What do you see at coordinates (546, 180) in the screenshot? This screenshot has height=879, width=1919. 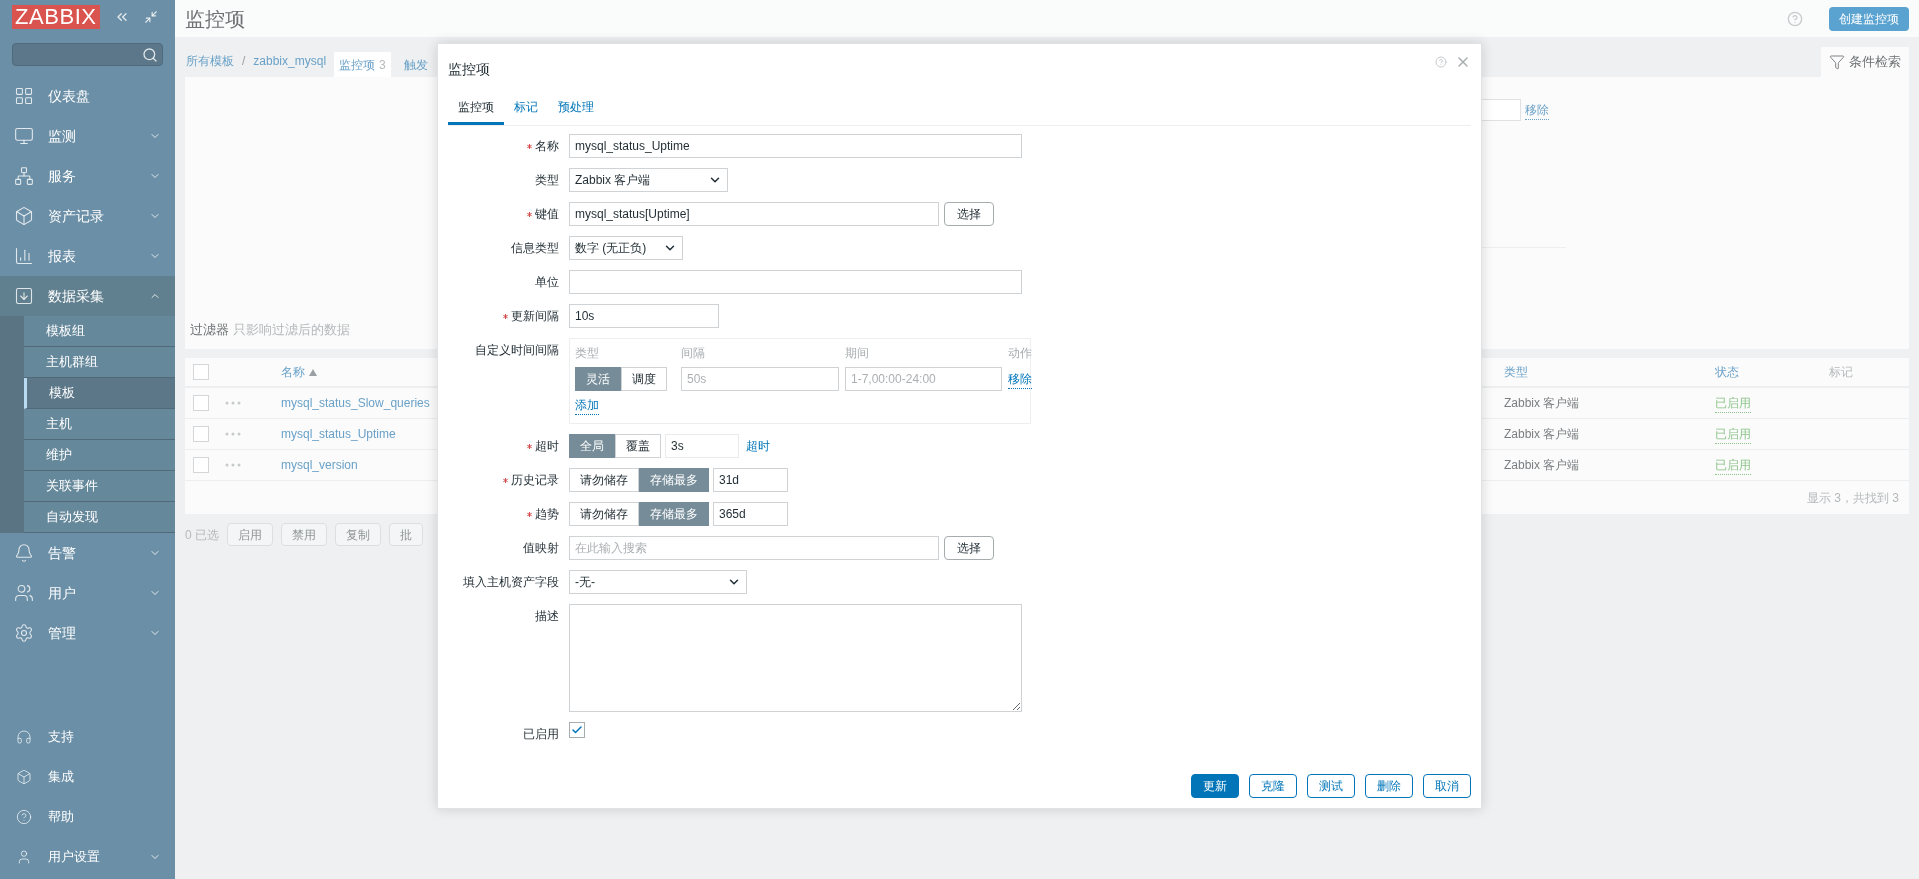 I see `field-label: 类型` at bounding box center [546, 180].